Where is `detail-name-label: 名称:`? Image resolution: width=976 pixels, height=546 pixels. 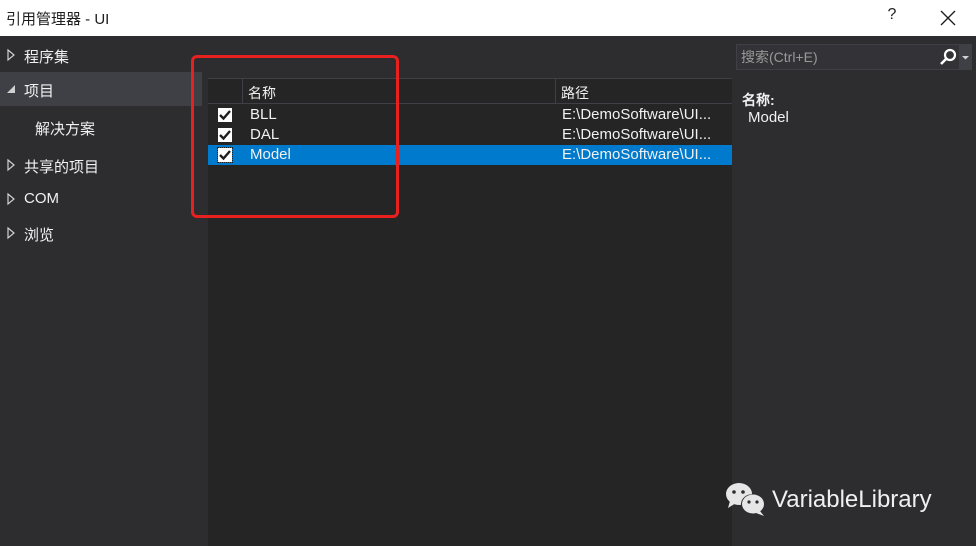 detail-name-label: 名称: is located at coordinates (758, 100).